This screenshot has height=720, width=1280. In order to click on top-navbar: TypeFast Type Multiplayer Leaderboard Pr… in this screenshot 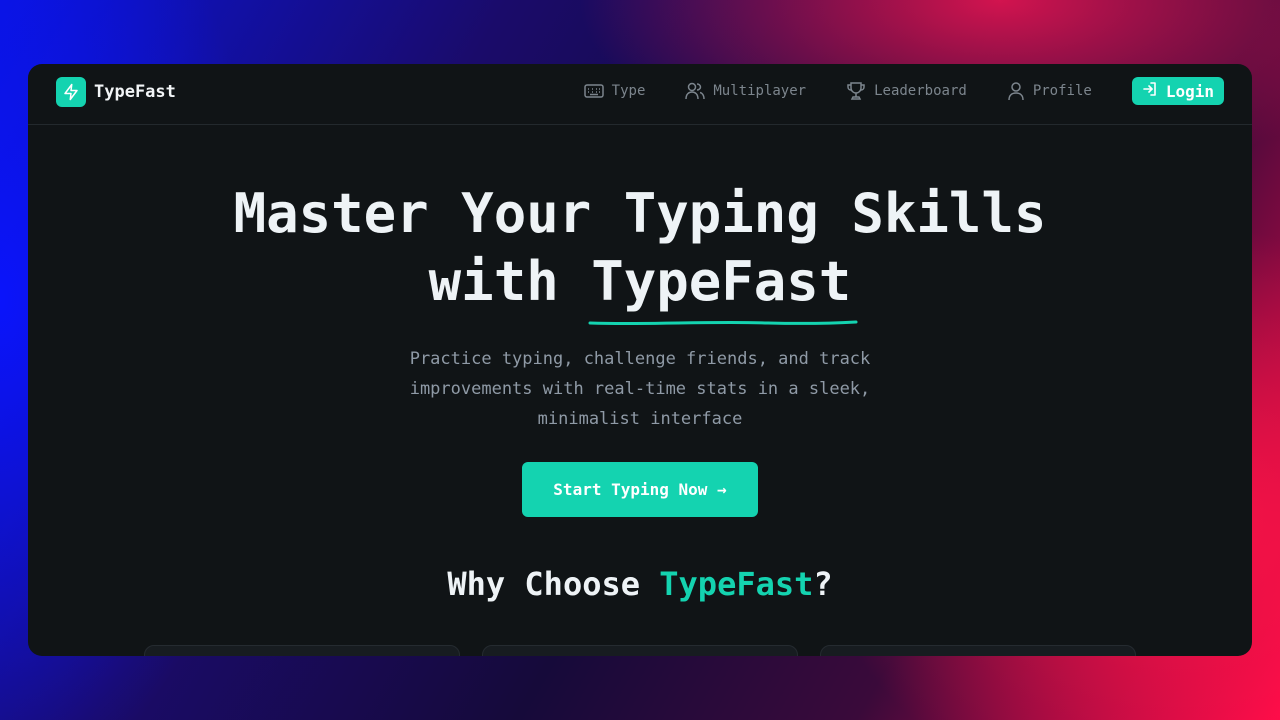, I will do `click(640, 94)`.